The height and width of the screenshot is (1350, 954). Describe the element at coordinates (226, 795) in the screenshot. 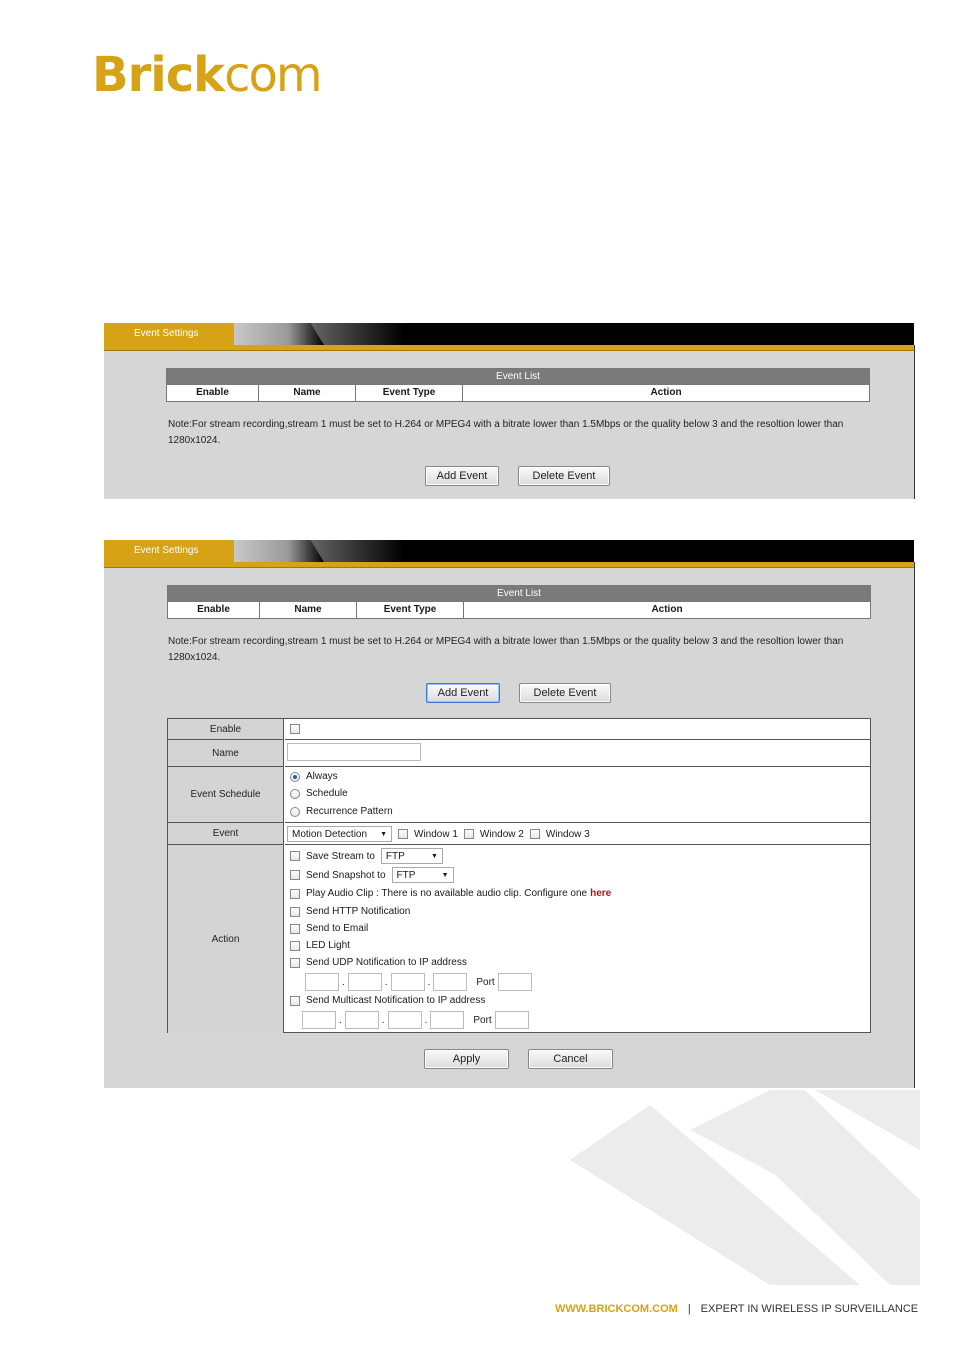

I see `event-schedule-label: Event Schedule` at that location.